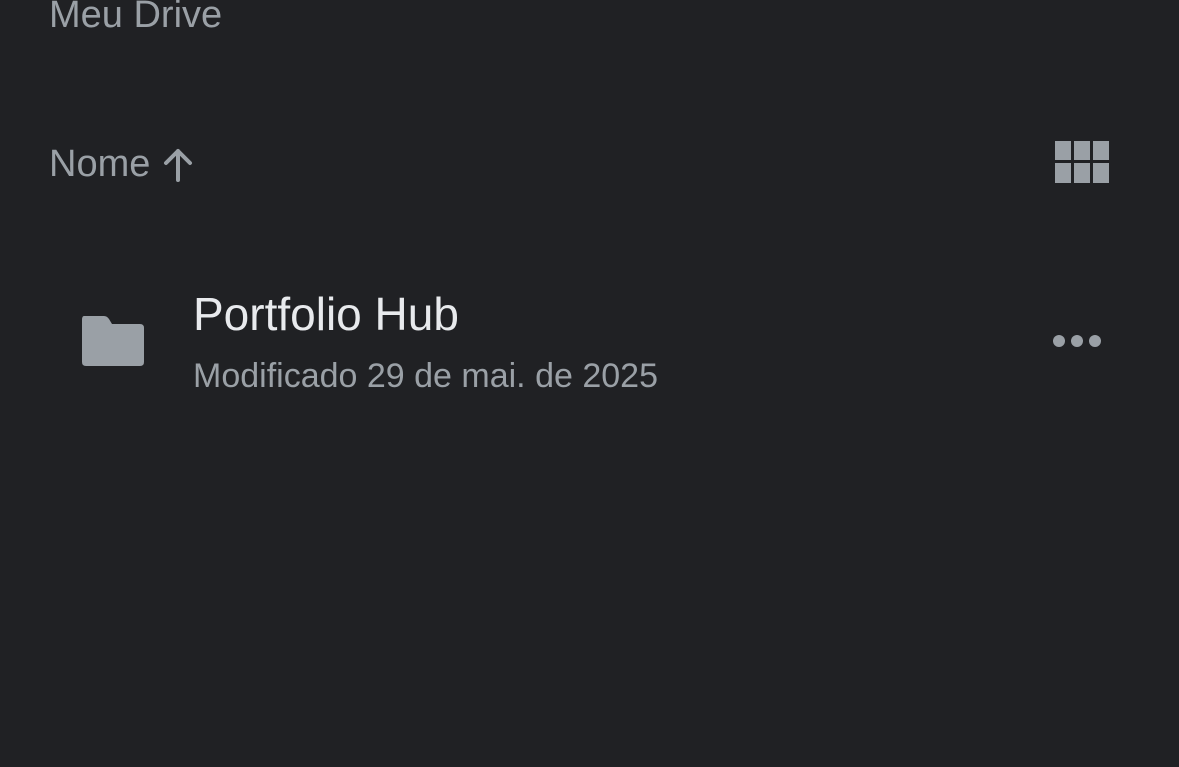 This screenshot has width=1179, height=767. What do you see at coordinates (113, 341) in the screenshot?
I see `folder-icon` at bounding box center [113, 341].